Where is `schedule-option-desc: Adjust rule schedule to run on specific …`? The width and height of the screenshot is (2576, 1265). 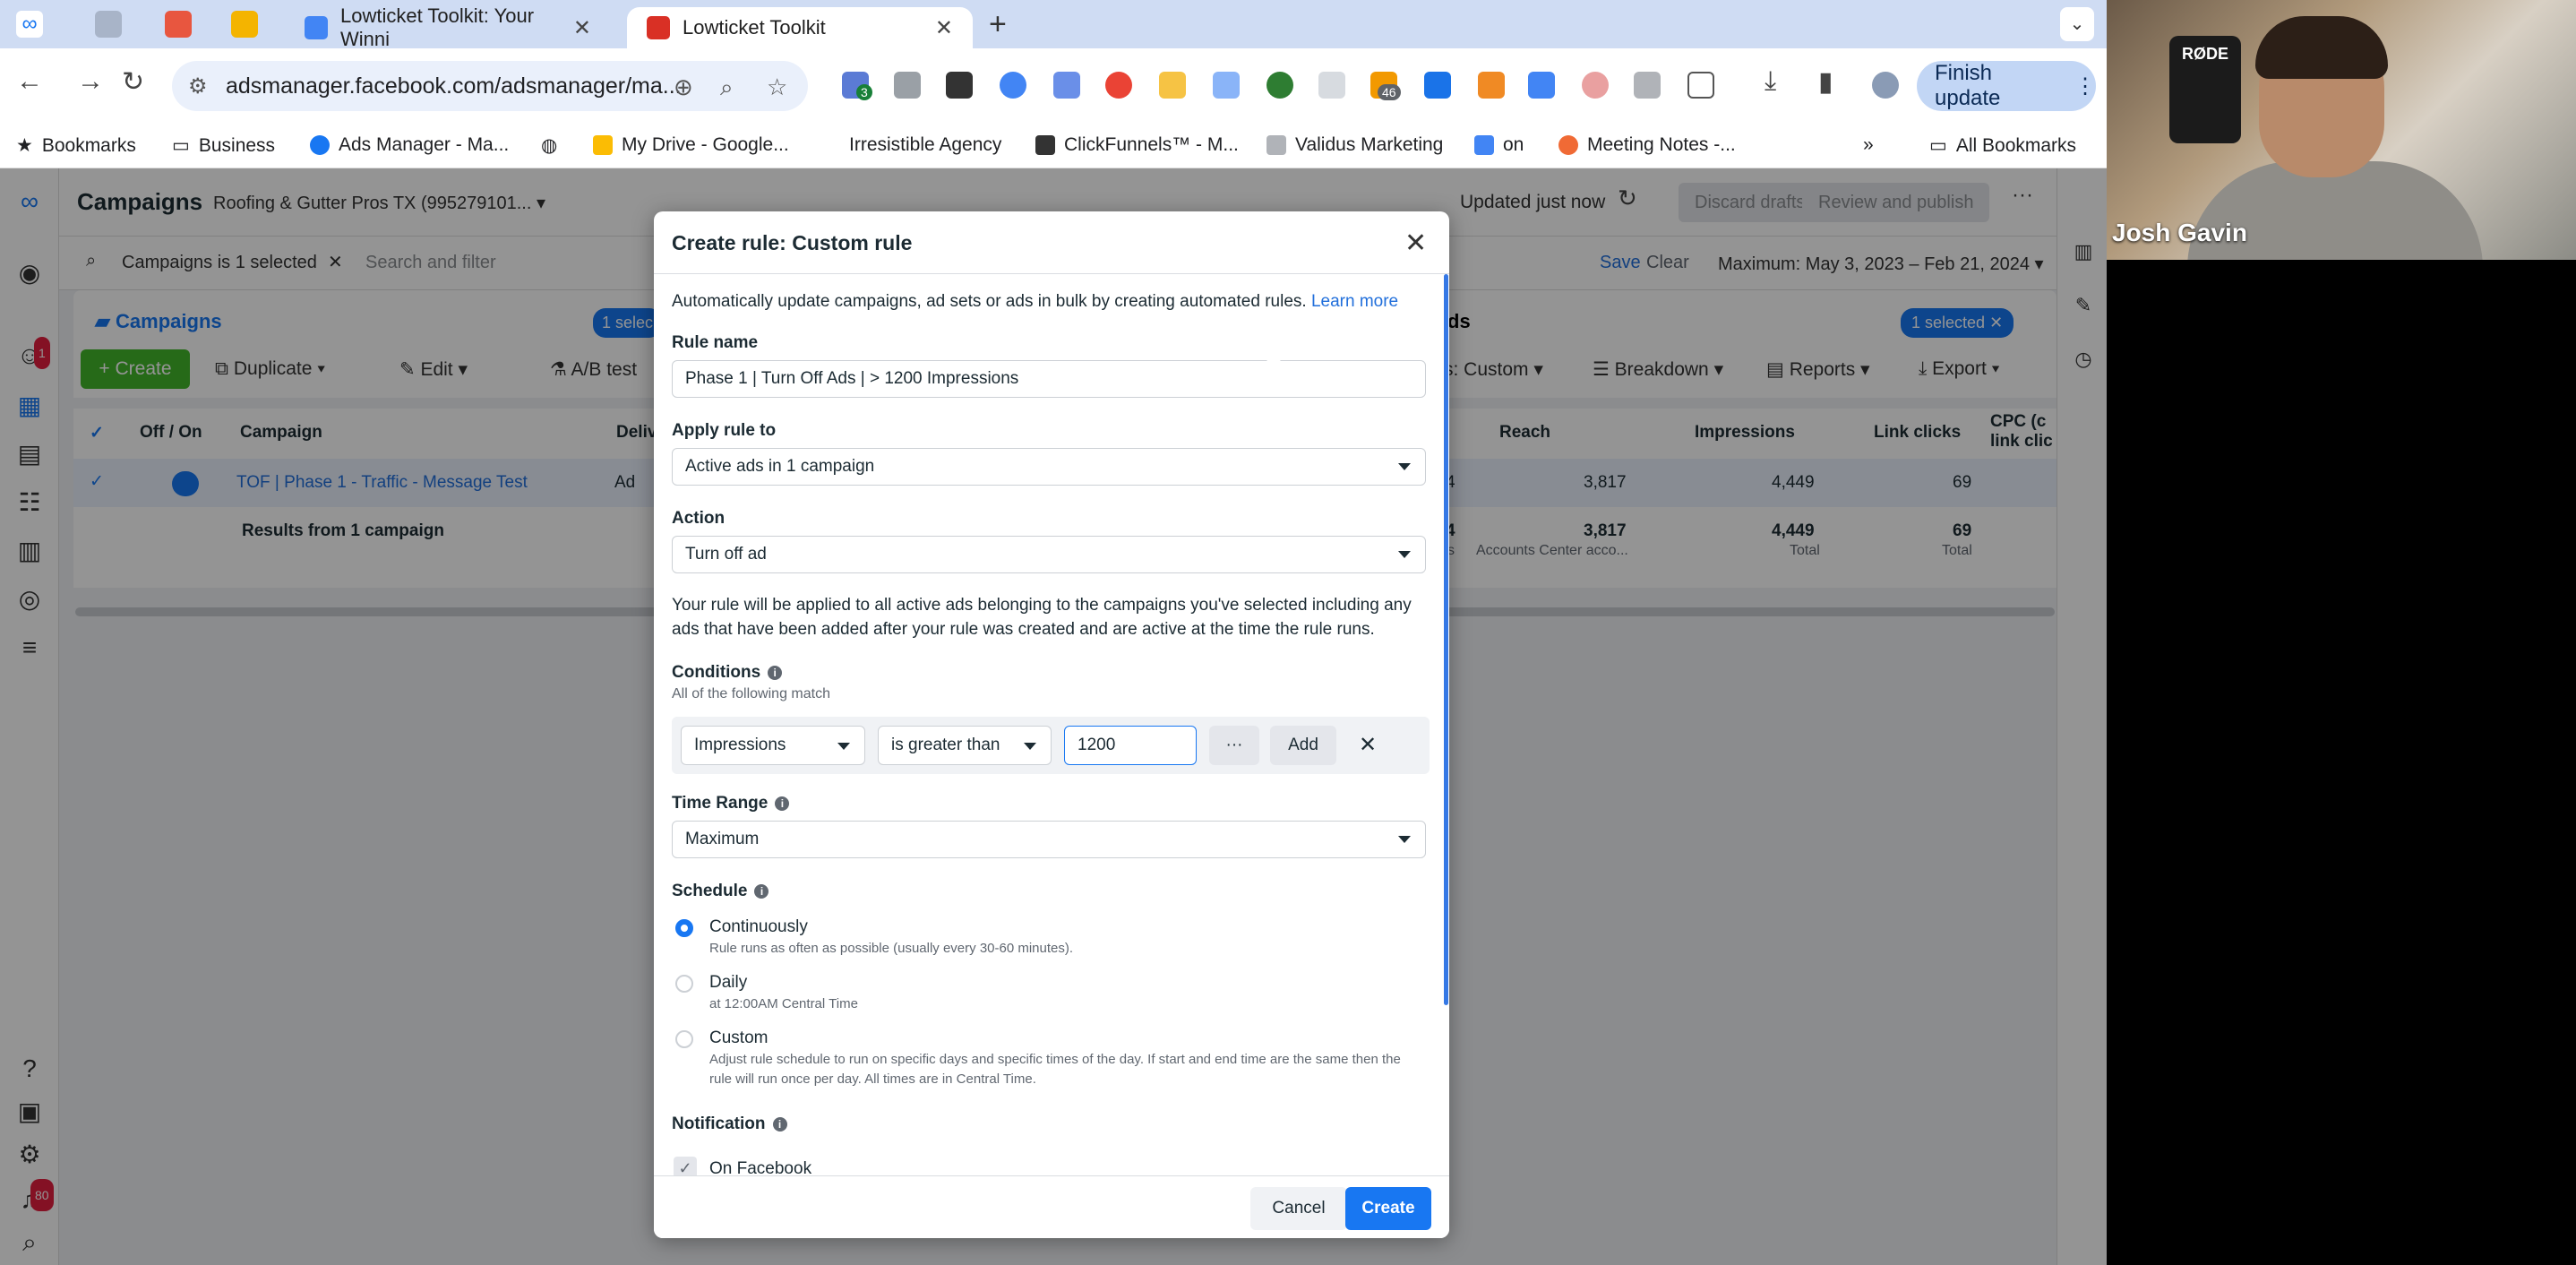 schedule-option-desc: Adjust rule schedule to run on specific … is located at coordinates (1055, 1069).